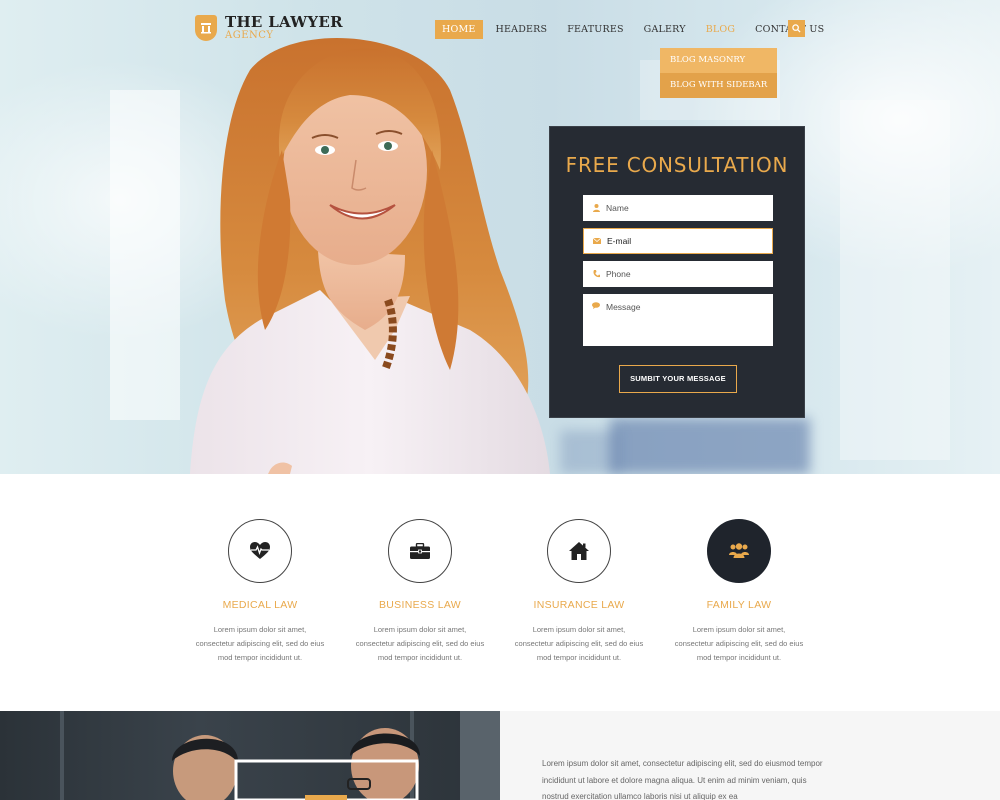  I want to click on nav-item-home: HOME, so click(459, 29).